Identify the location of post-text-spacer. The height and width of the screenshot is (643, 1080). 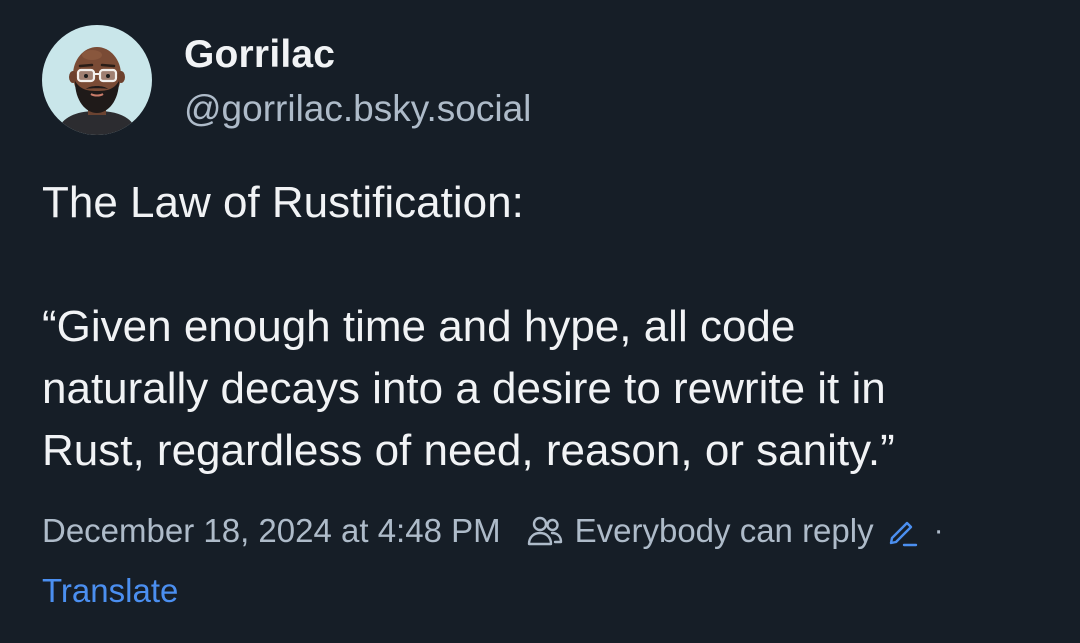
(547, 265).